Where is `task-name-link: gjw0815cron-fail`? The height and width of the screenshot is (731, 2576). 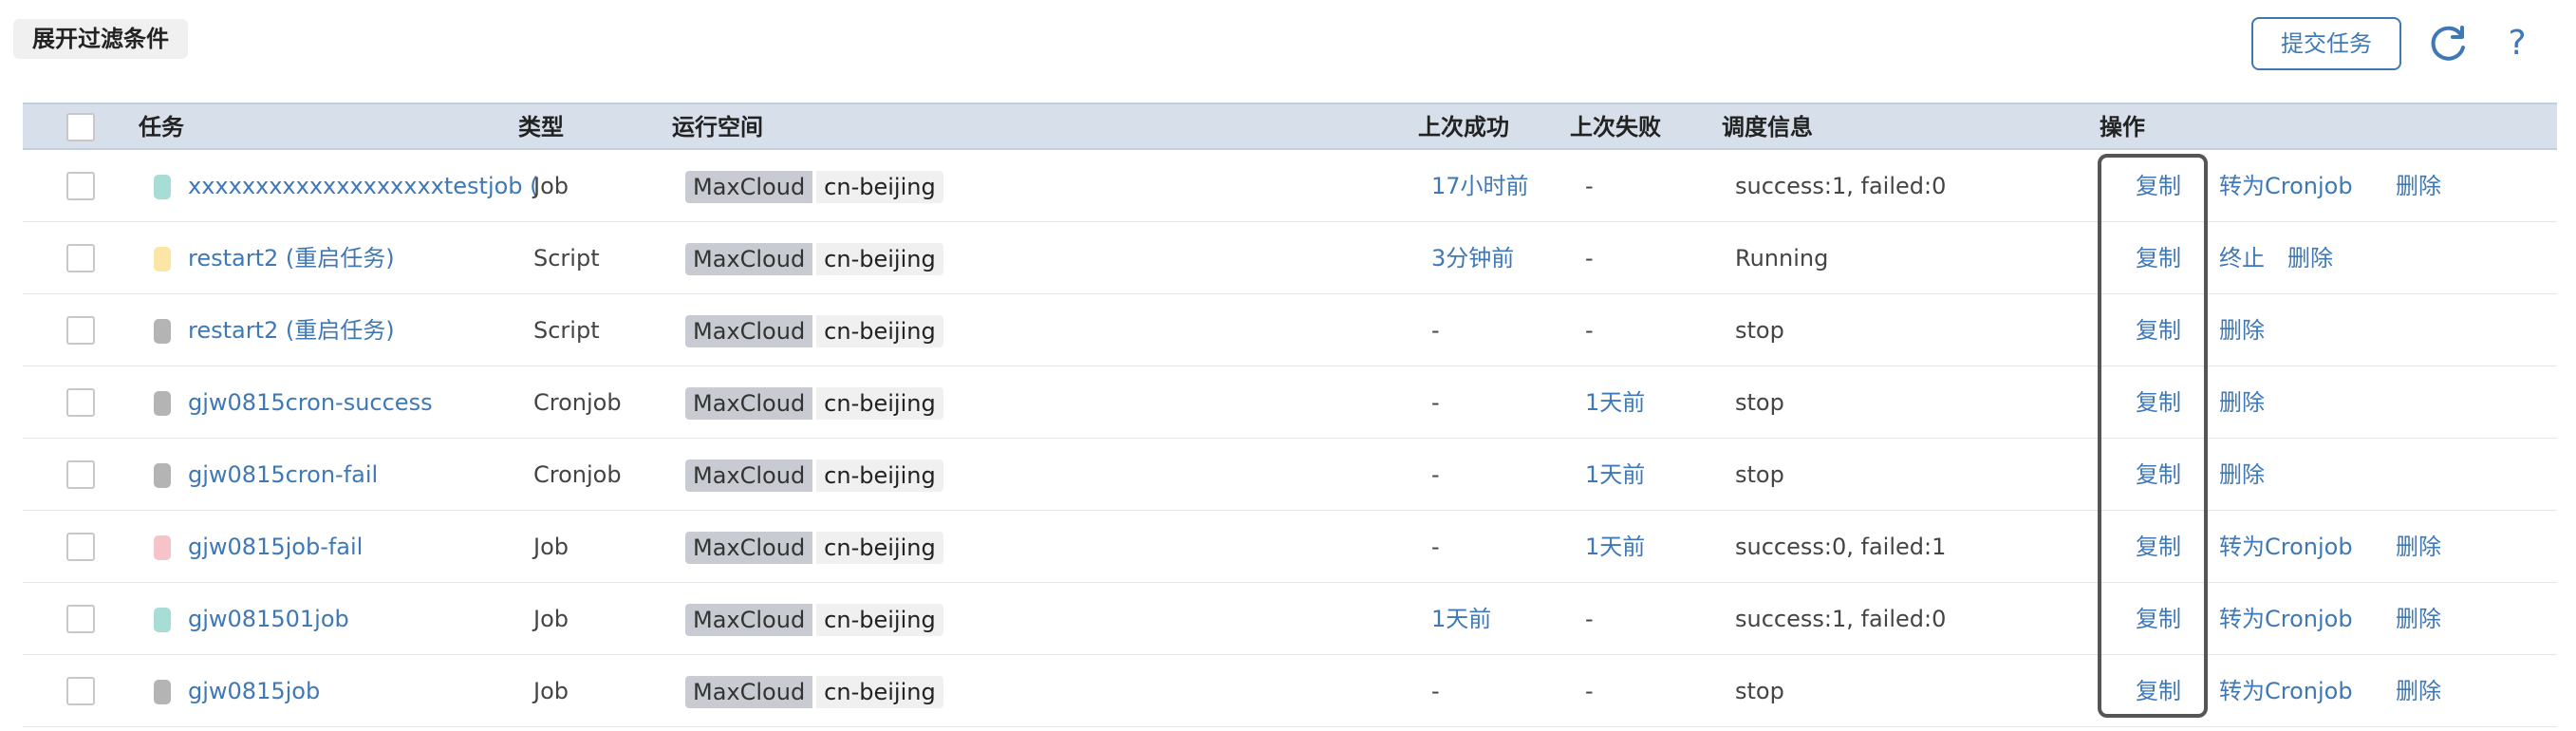
task-name-link: gjw0815cron-fail is located at coordinates (363, 475).